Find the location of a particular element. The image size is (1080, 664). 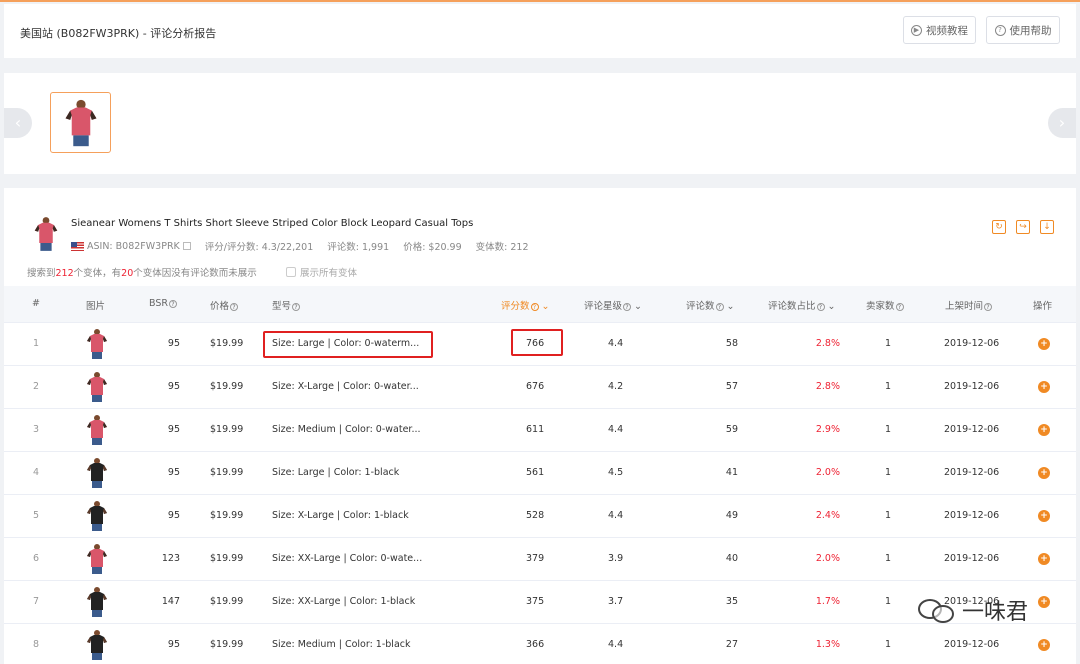

col-sellers-label: 卖家数 is located at coordinates (880, 306).